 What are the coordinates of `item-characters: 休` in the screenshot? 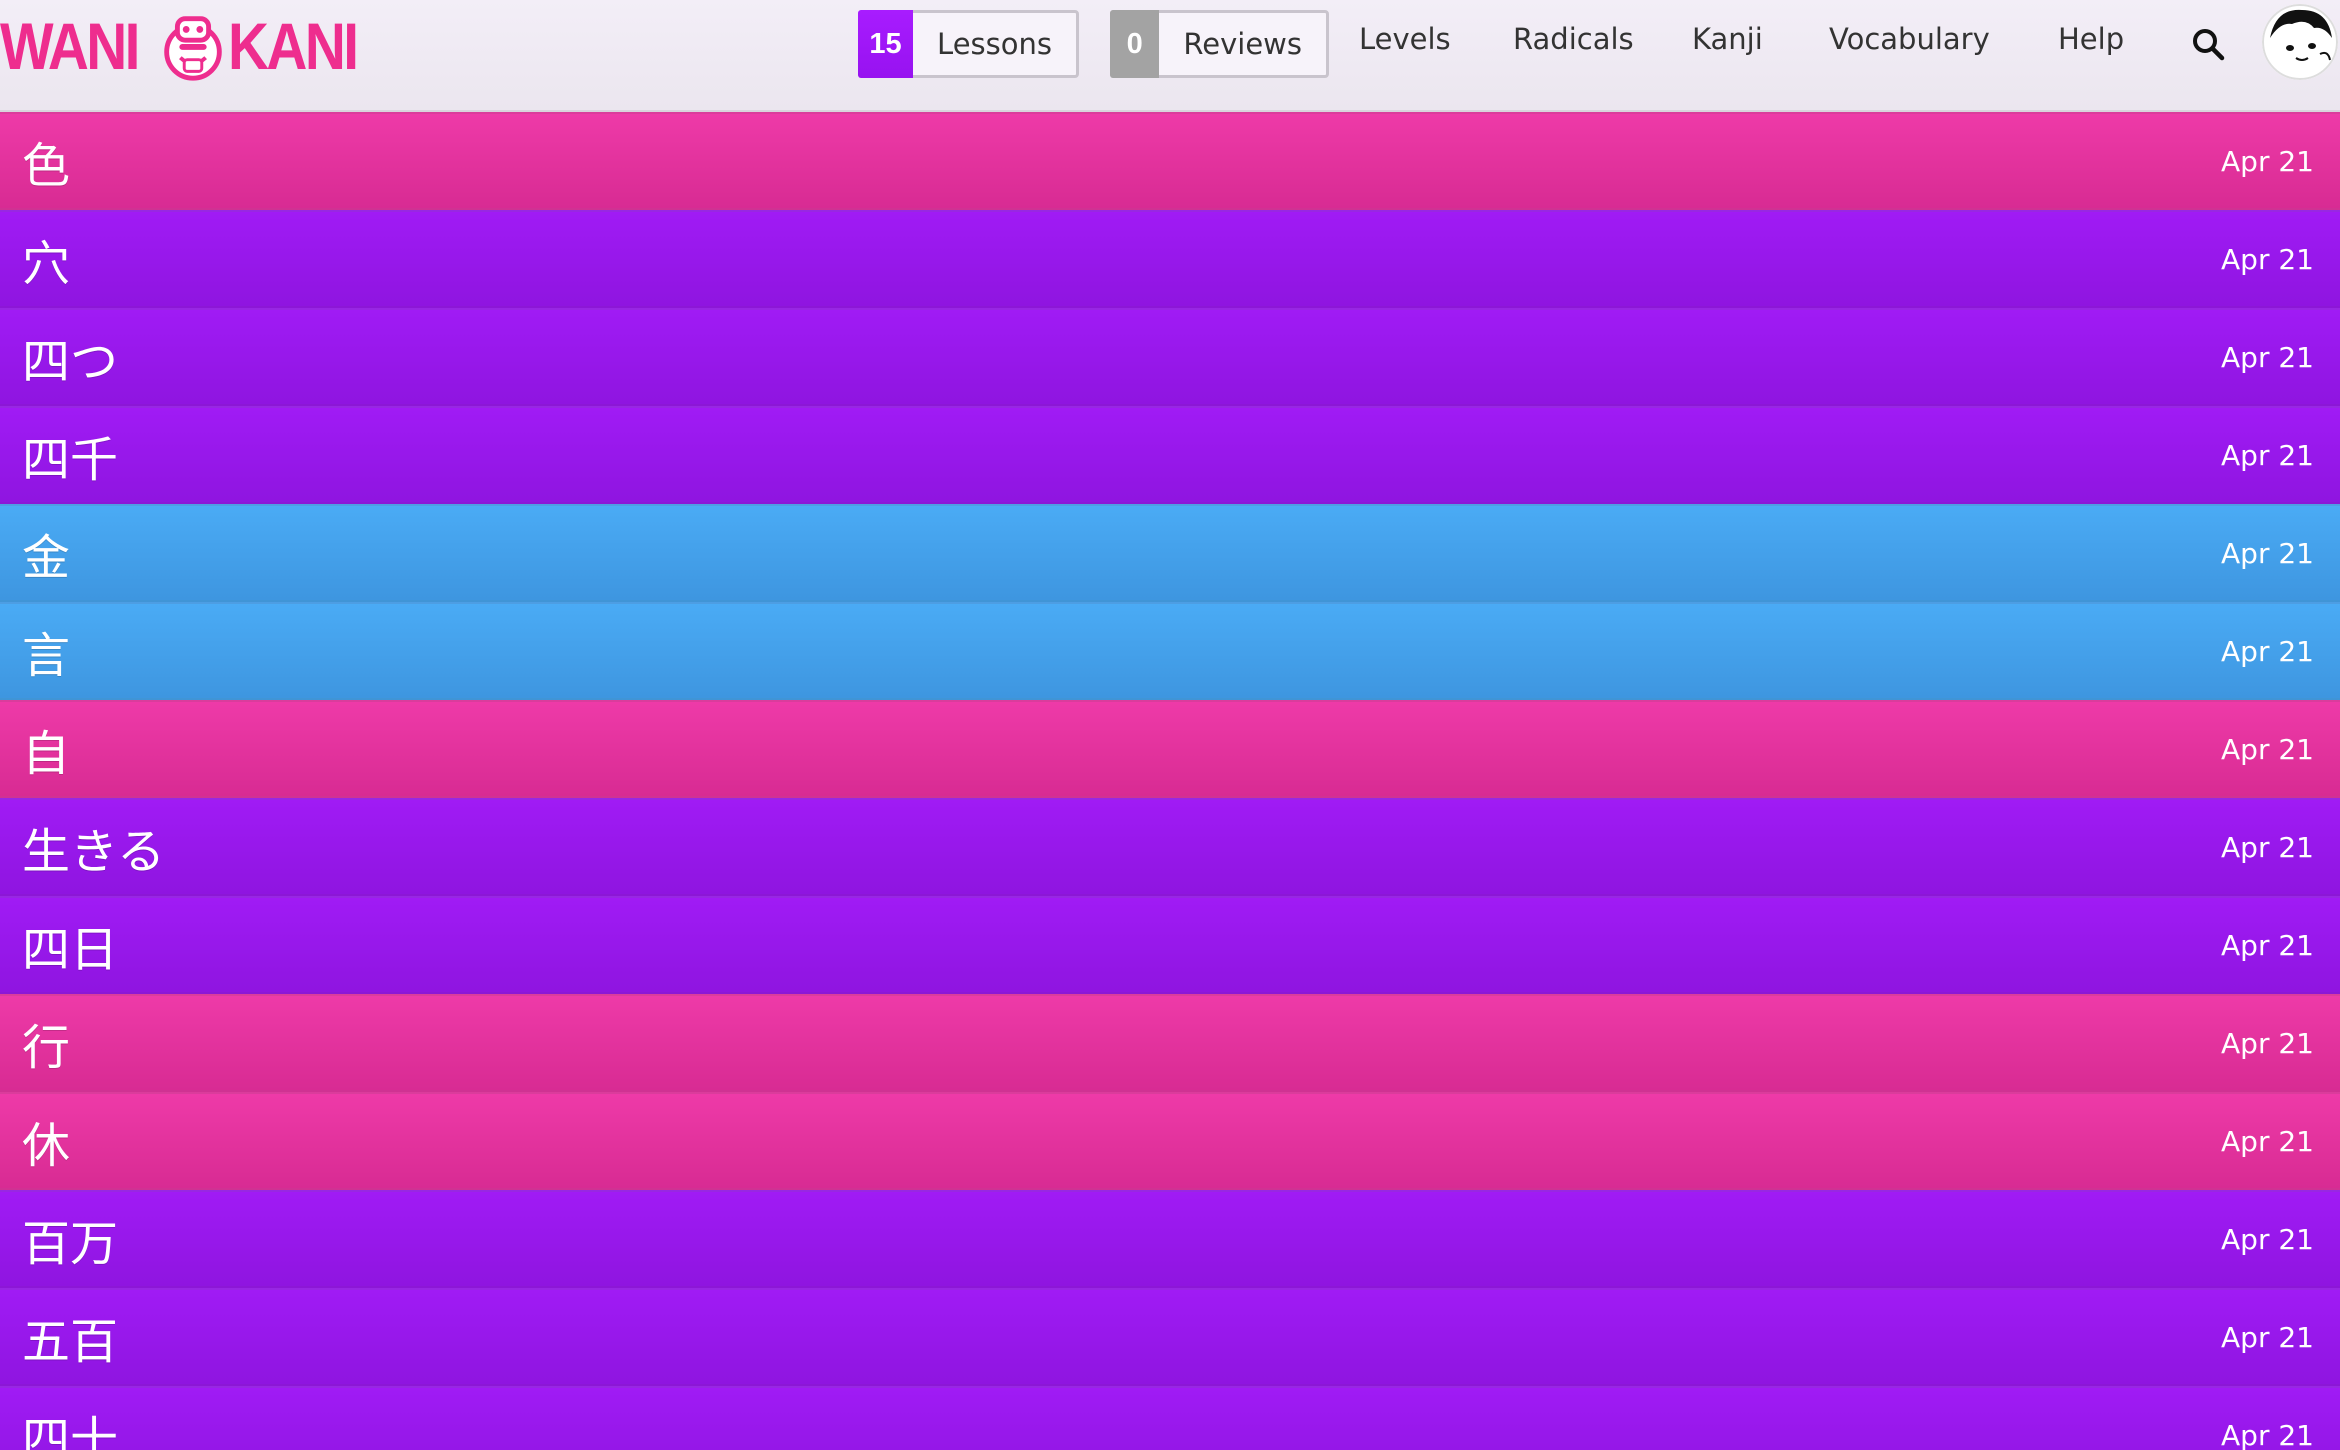 It's located at (46, 1146).